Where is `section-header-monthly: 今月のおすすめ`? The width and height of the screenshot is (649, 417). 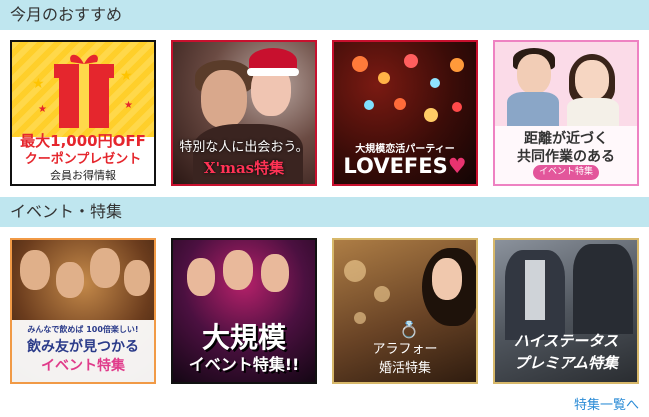
section-header-monthly: 今月のおすすめ is located at coordinates (324, 15).